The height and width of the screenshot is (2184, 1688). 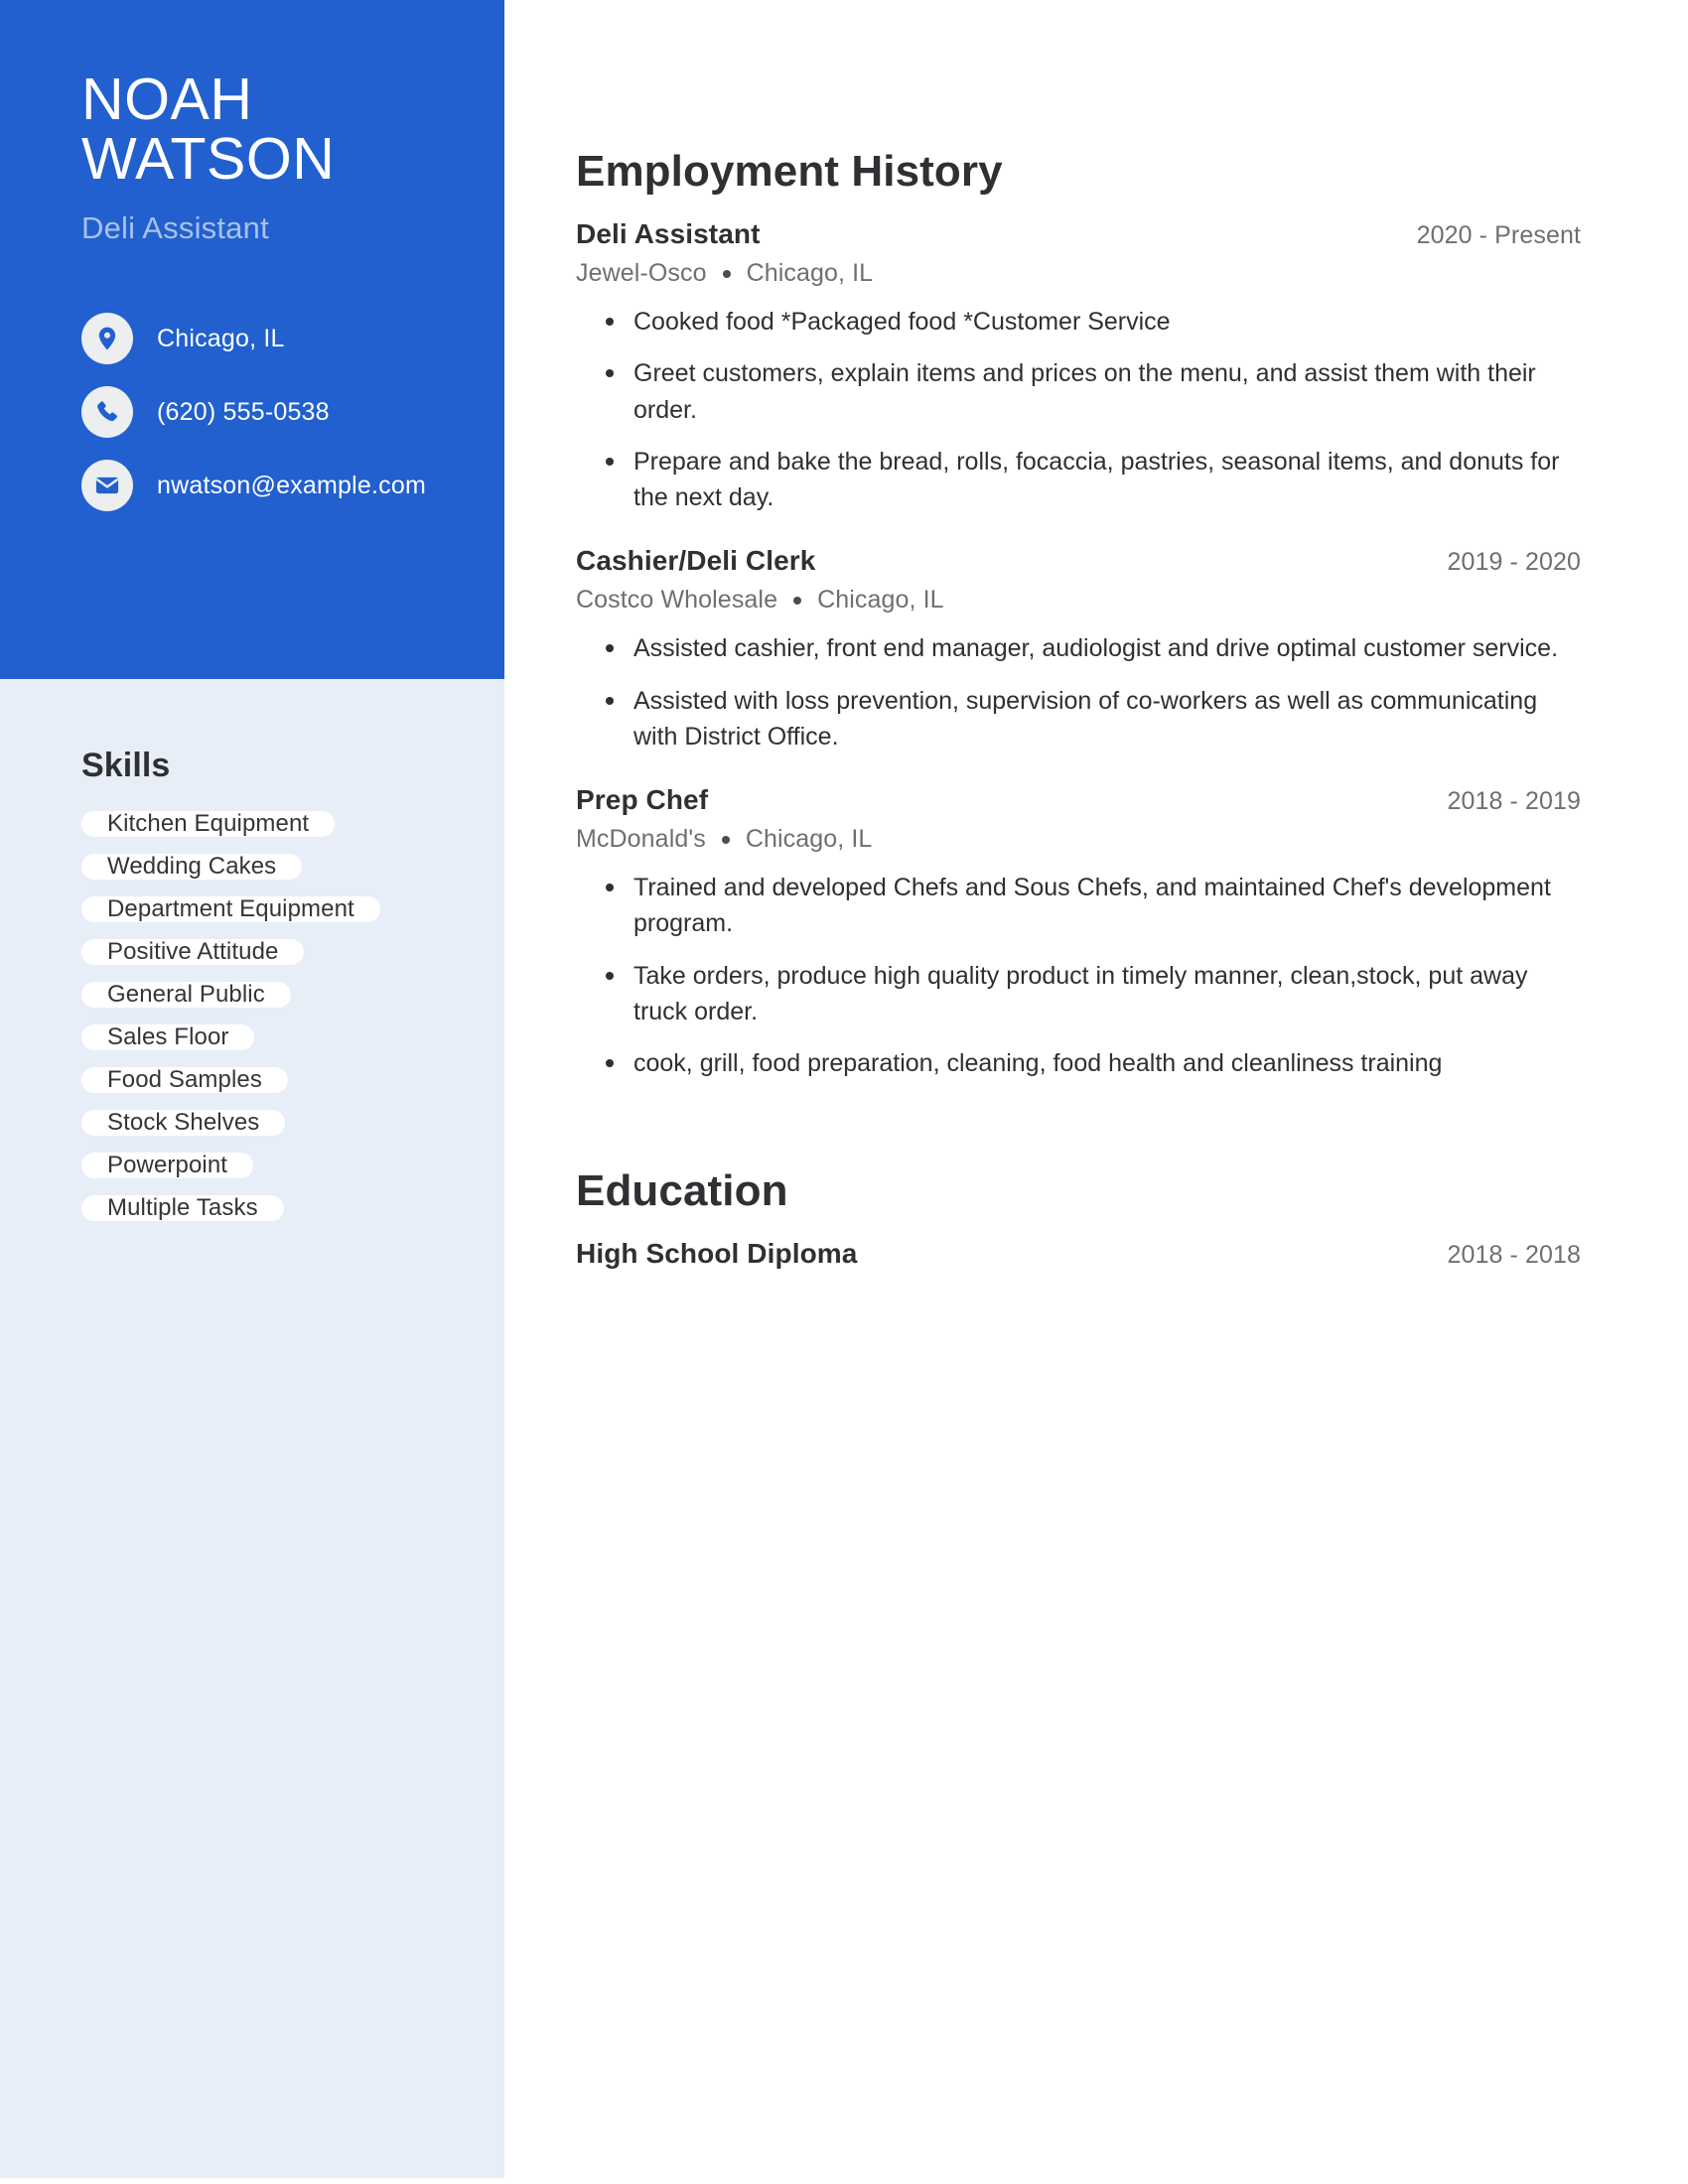 What do you see at coordinates (208, 824) in the screenshot?
I see `skill-pill: Kitchen Equipment` at bounding box center [208, 824].